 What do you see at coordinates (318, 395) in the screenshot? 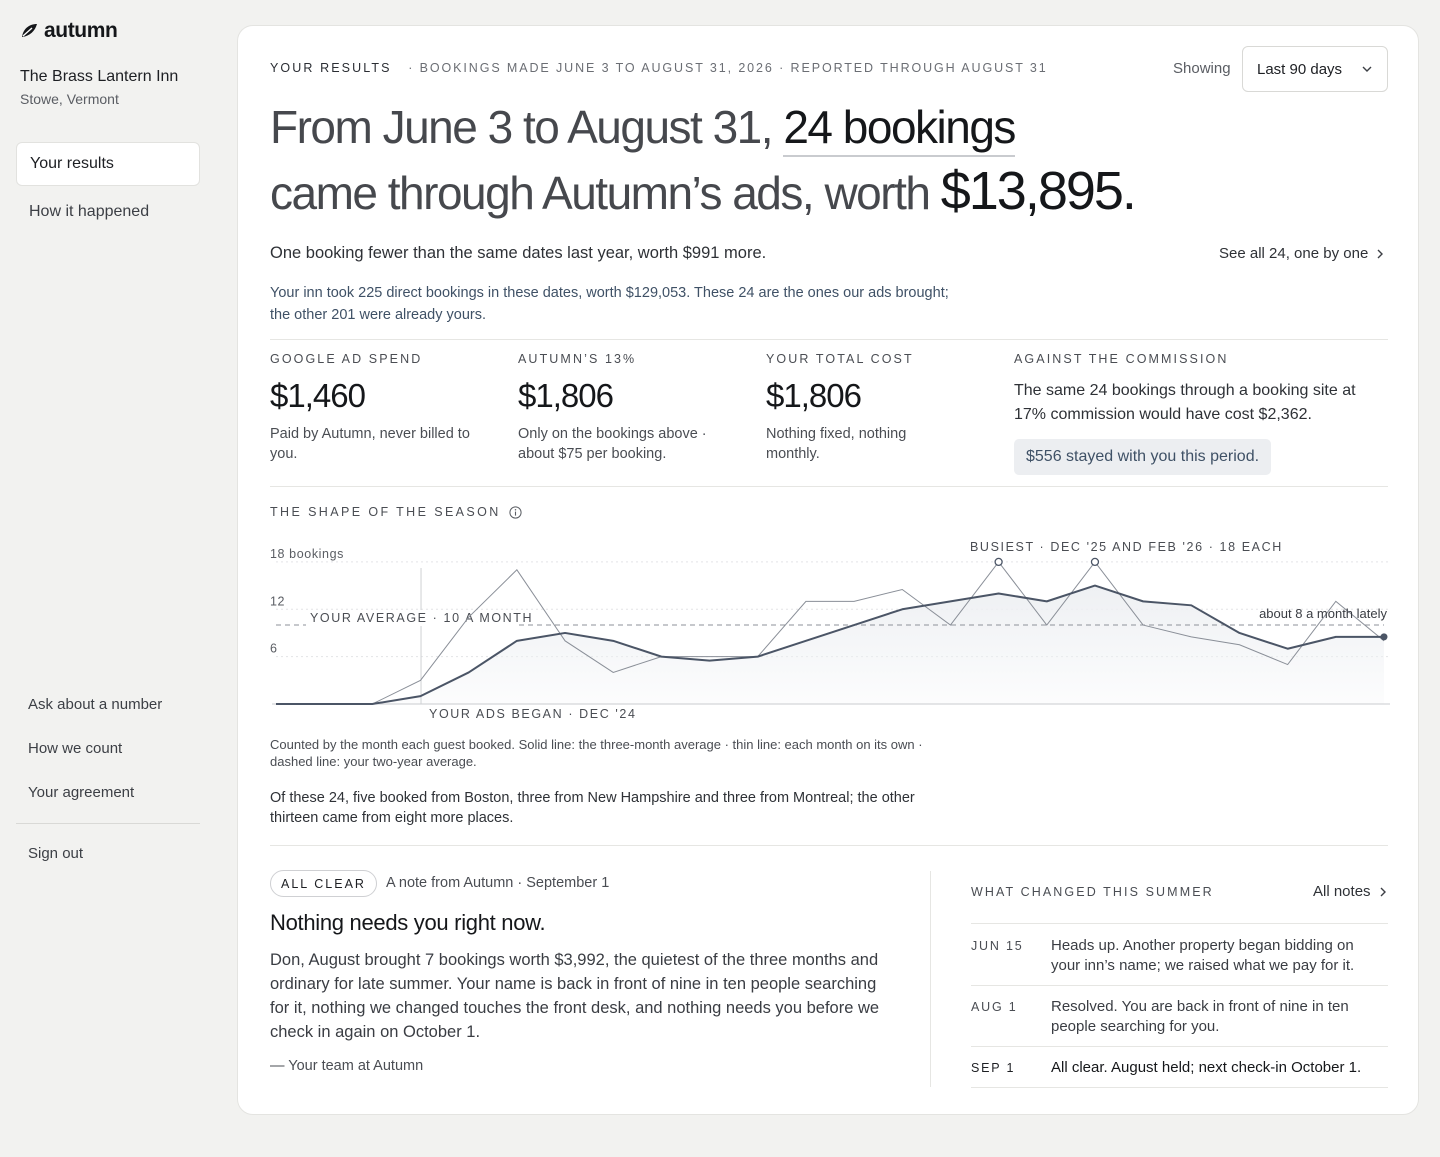
I see `stat-value: $1,460` at bounding box center [318, 395].